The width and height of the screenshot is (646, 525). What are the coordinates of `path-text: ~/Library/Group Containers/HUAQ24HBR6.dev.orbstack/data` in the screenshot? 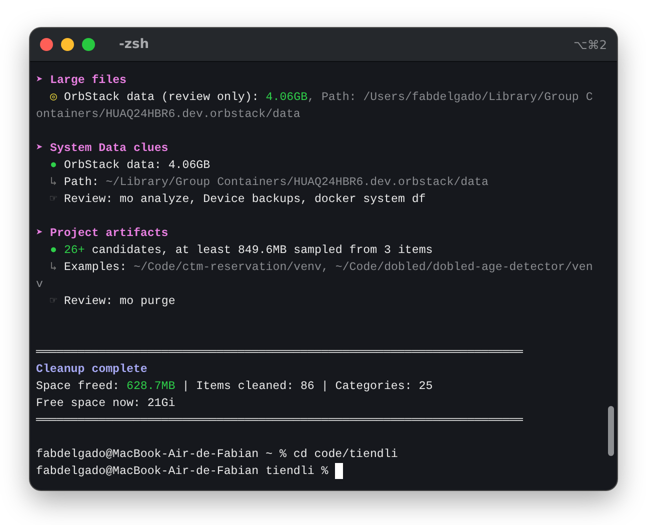 It's located at (297, 183).